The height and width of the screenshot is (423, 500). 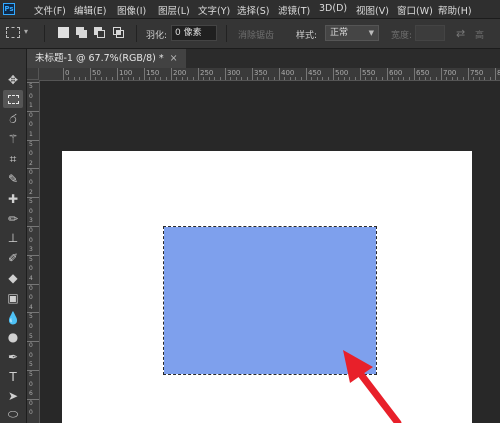 I want to click on width-input, so click(x=430, y=33).